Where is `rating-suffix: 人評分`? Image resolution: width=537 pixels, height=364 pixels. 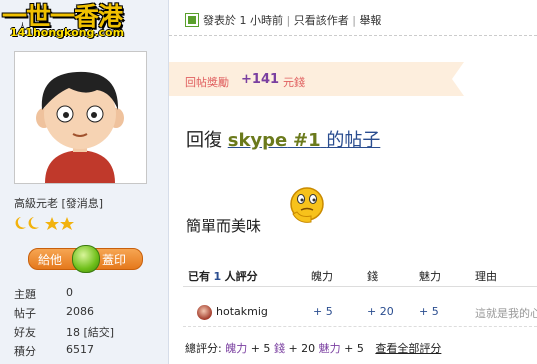
rating-suffix: 人評分 is located at coordinates (241, 276).